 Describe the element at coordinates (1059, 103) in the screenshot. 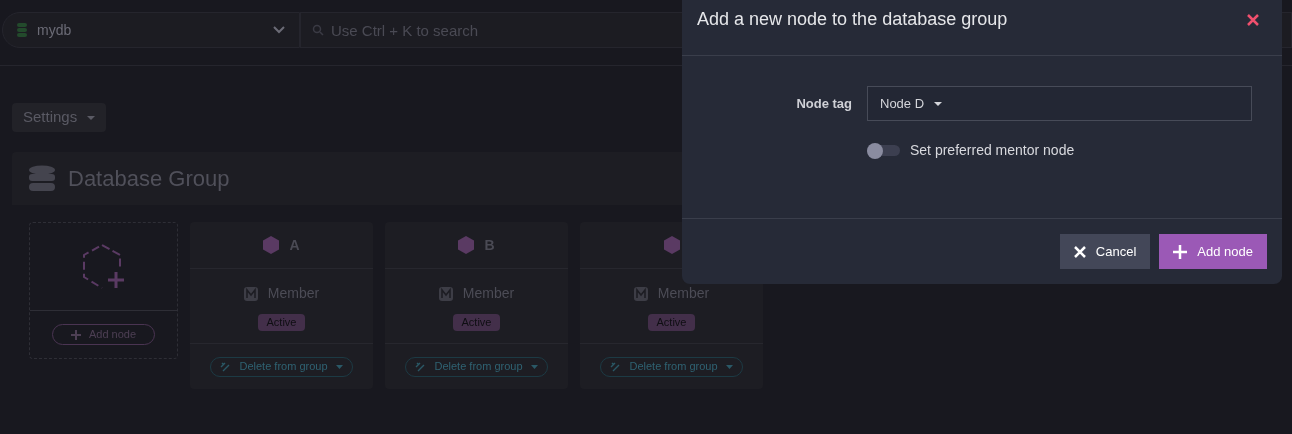

I see `node-tag-dropdown: Node D` at that location.